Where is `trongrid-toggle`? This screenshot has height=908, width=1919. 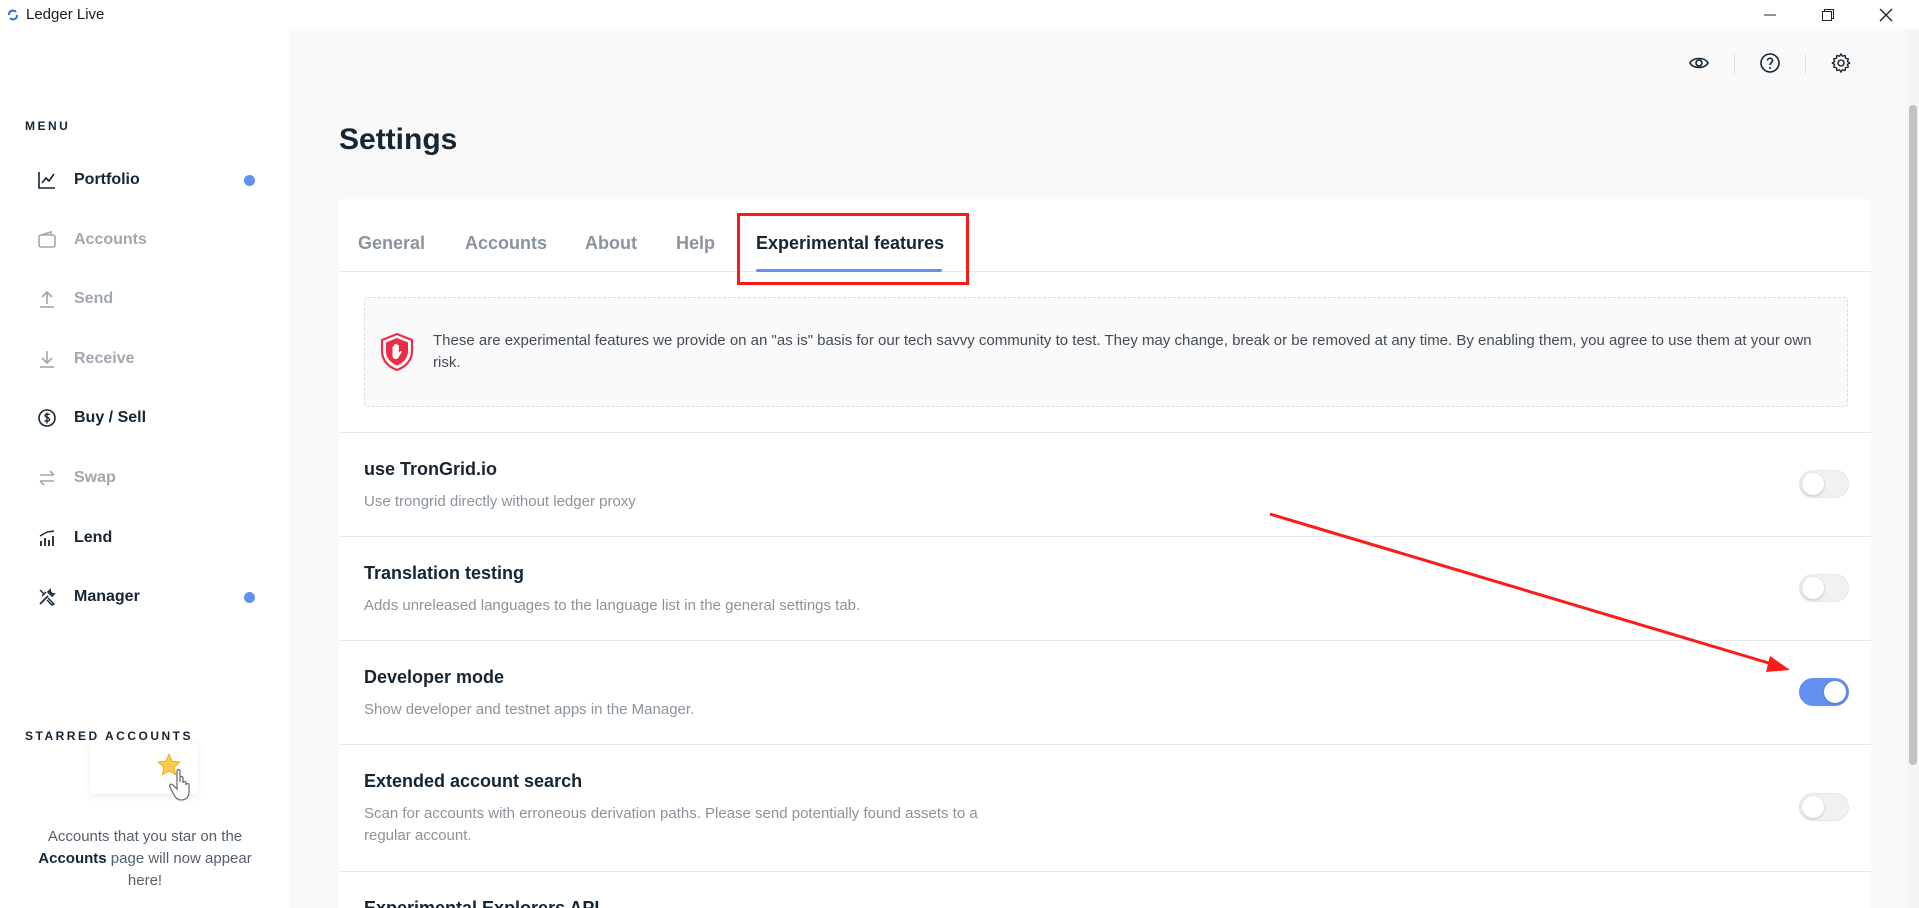 trongrid-toggle is located at coordinates (1824, 484).